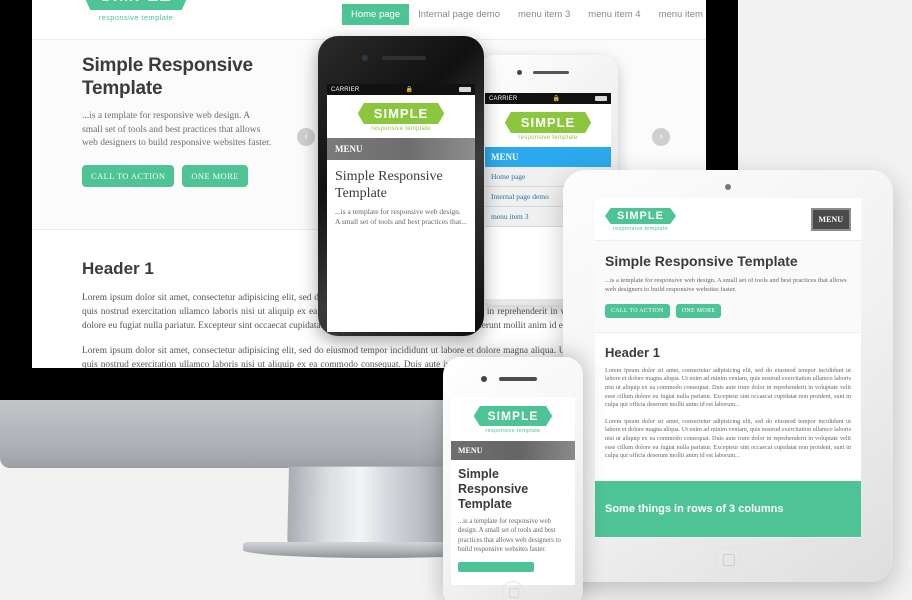 This screenshot has height=600, width=912. What do you see at coordinates (122, 88) in the screenshot?
I see `hero-title-line-2: Template` at bounding box center [122, 88].